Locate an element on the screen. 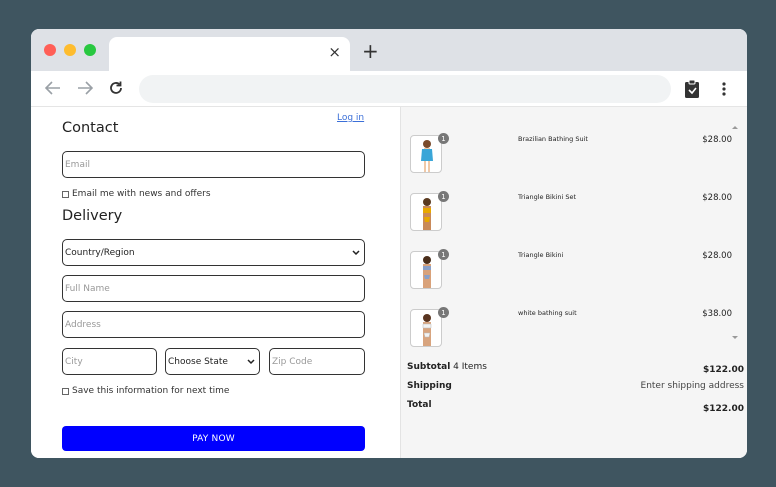 The height and width of the screenshot is (487, 776). city-field: City is located at coordinates (109, 361).